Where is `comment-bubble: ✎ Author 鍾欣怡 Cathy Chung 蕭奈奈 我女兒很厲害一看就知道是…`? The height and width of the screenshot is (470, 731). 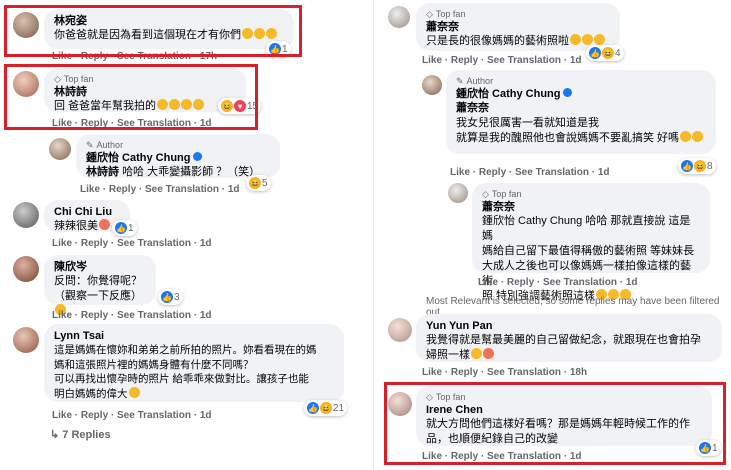
comment-bubble: ✎ Author 鍾欣怡 Cathy Chung 蕭奈奈 我女兒很厲害一看就知道是… is located at coordinates (581, 112).